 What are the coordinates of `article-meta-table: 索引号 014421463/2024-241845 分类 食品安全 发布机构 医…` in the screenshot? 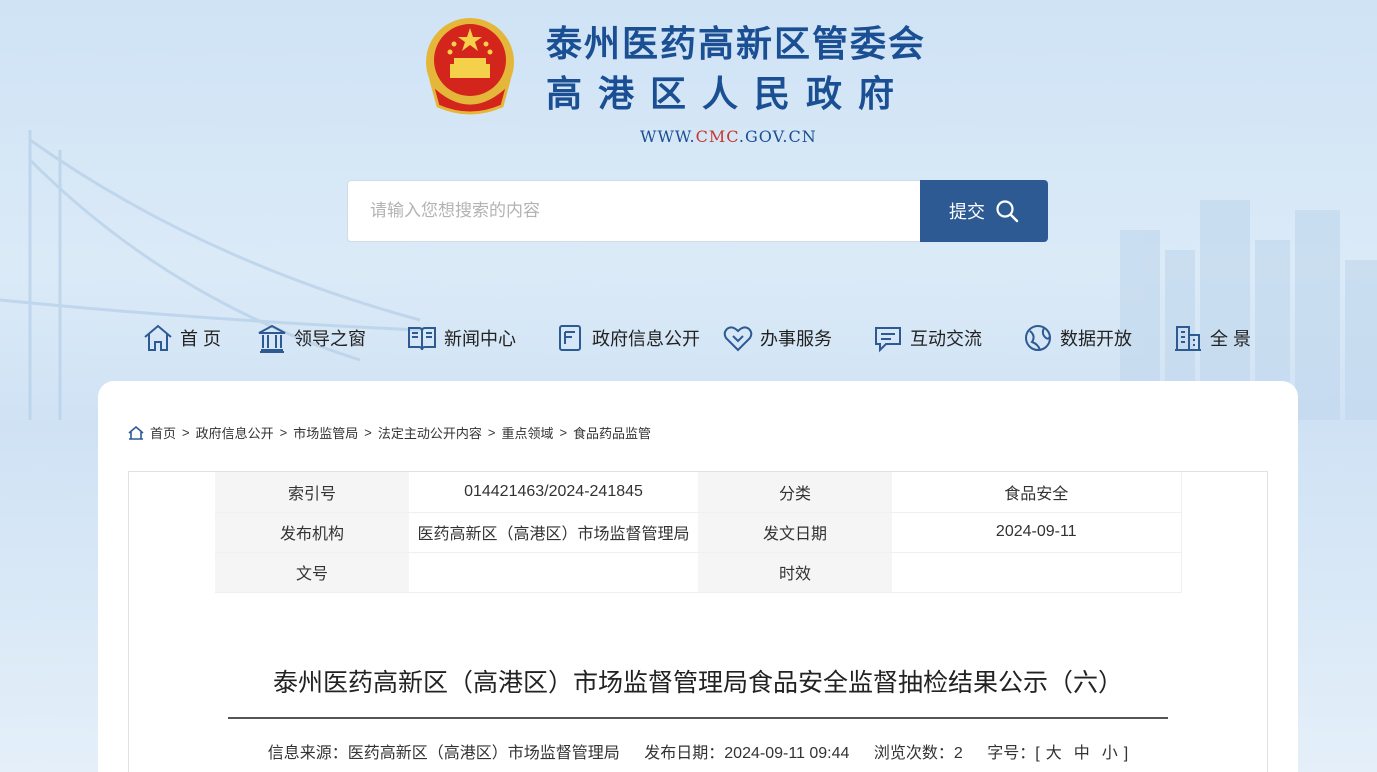 It's located at (698, 532).